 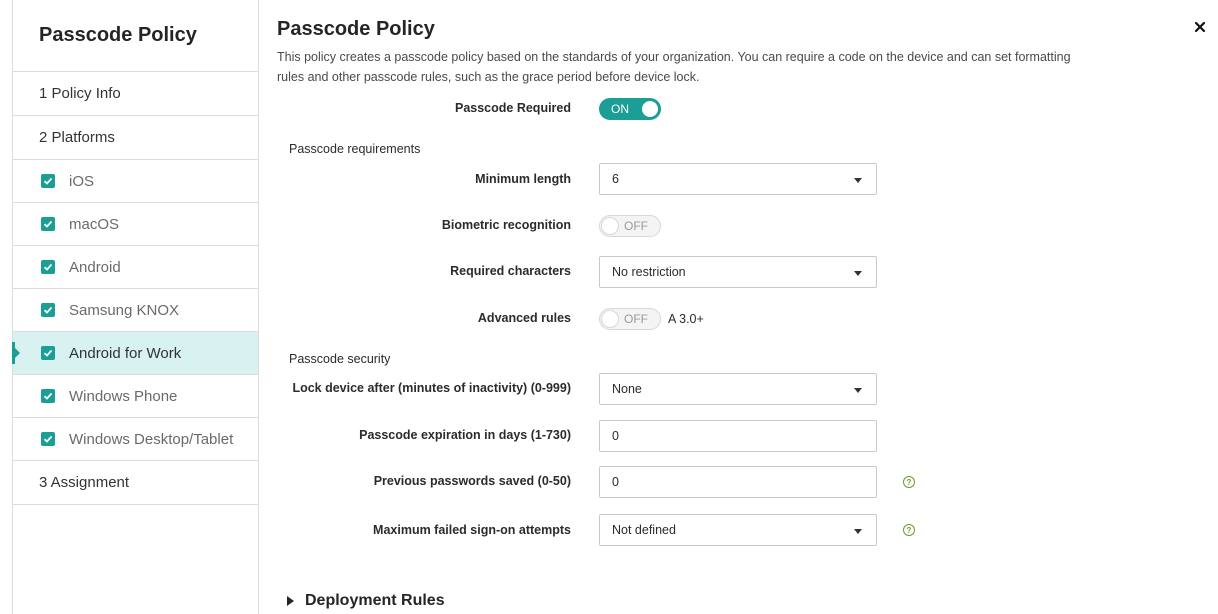 What do you see at coordinates (135, 224) in the screenshot?
I see `platform-macos: macOS` at bounding box center [135, 224].